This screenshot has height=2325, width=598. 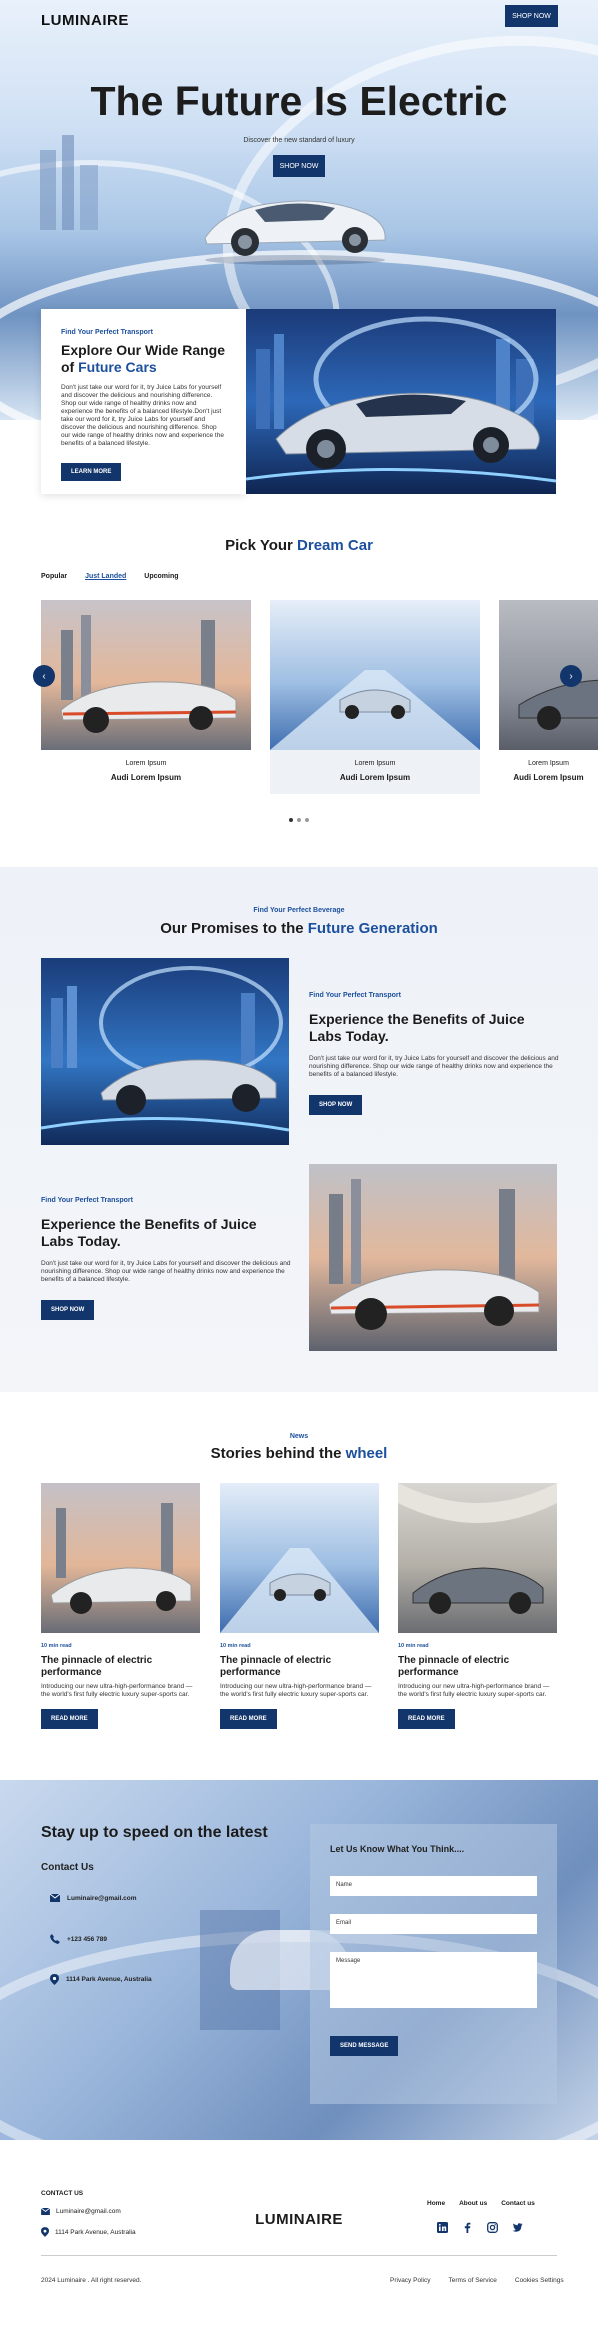 I want to click on tab-upcoming: Upcoming, so click(x=161, y=576).